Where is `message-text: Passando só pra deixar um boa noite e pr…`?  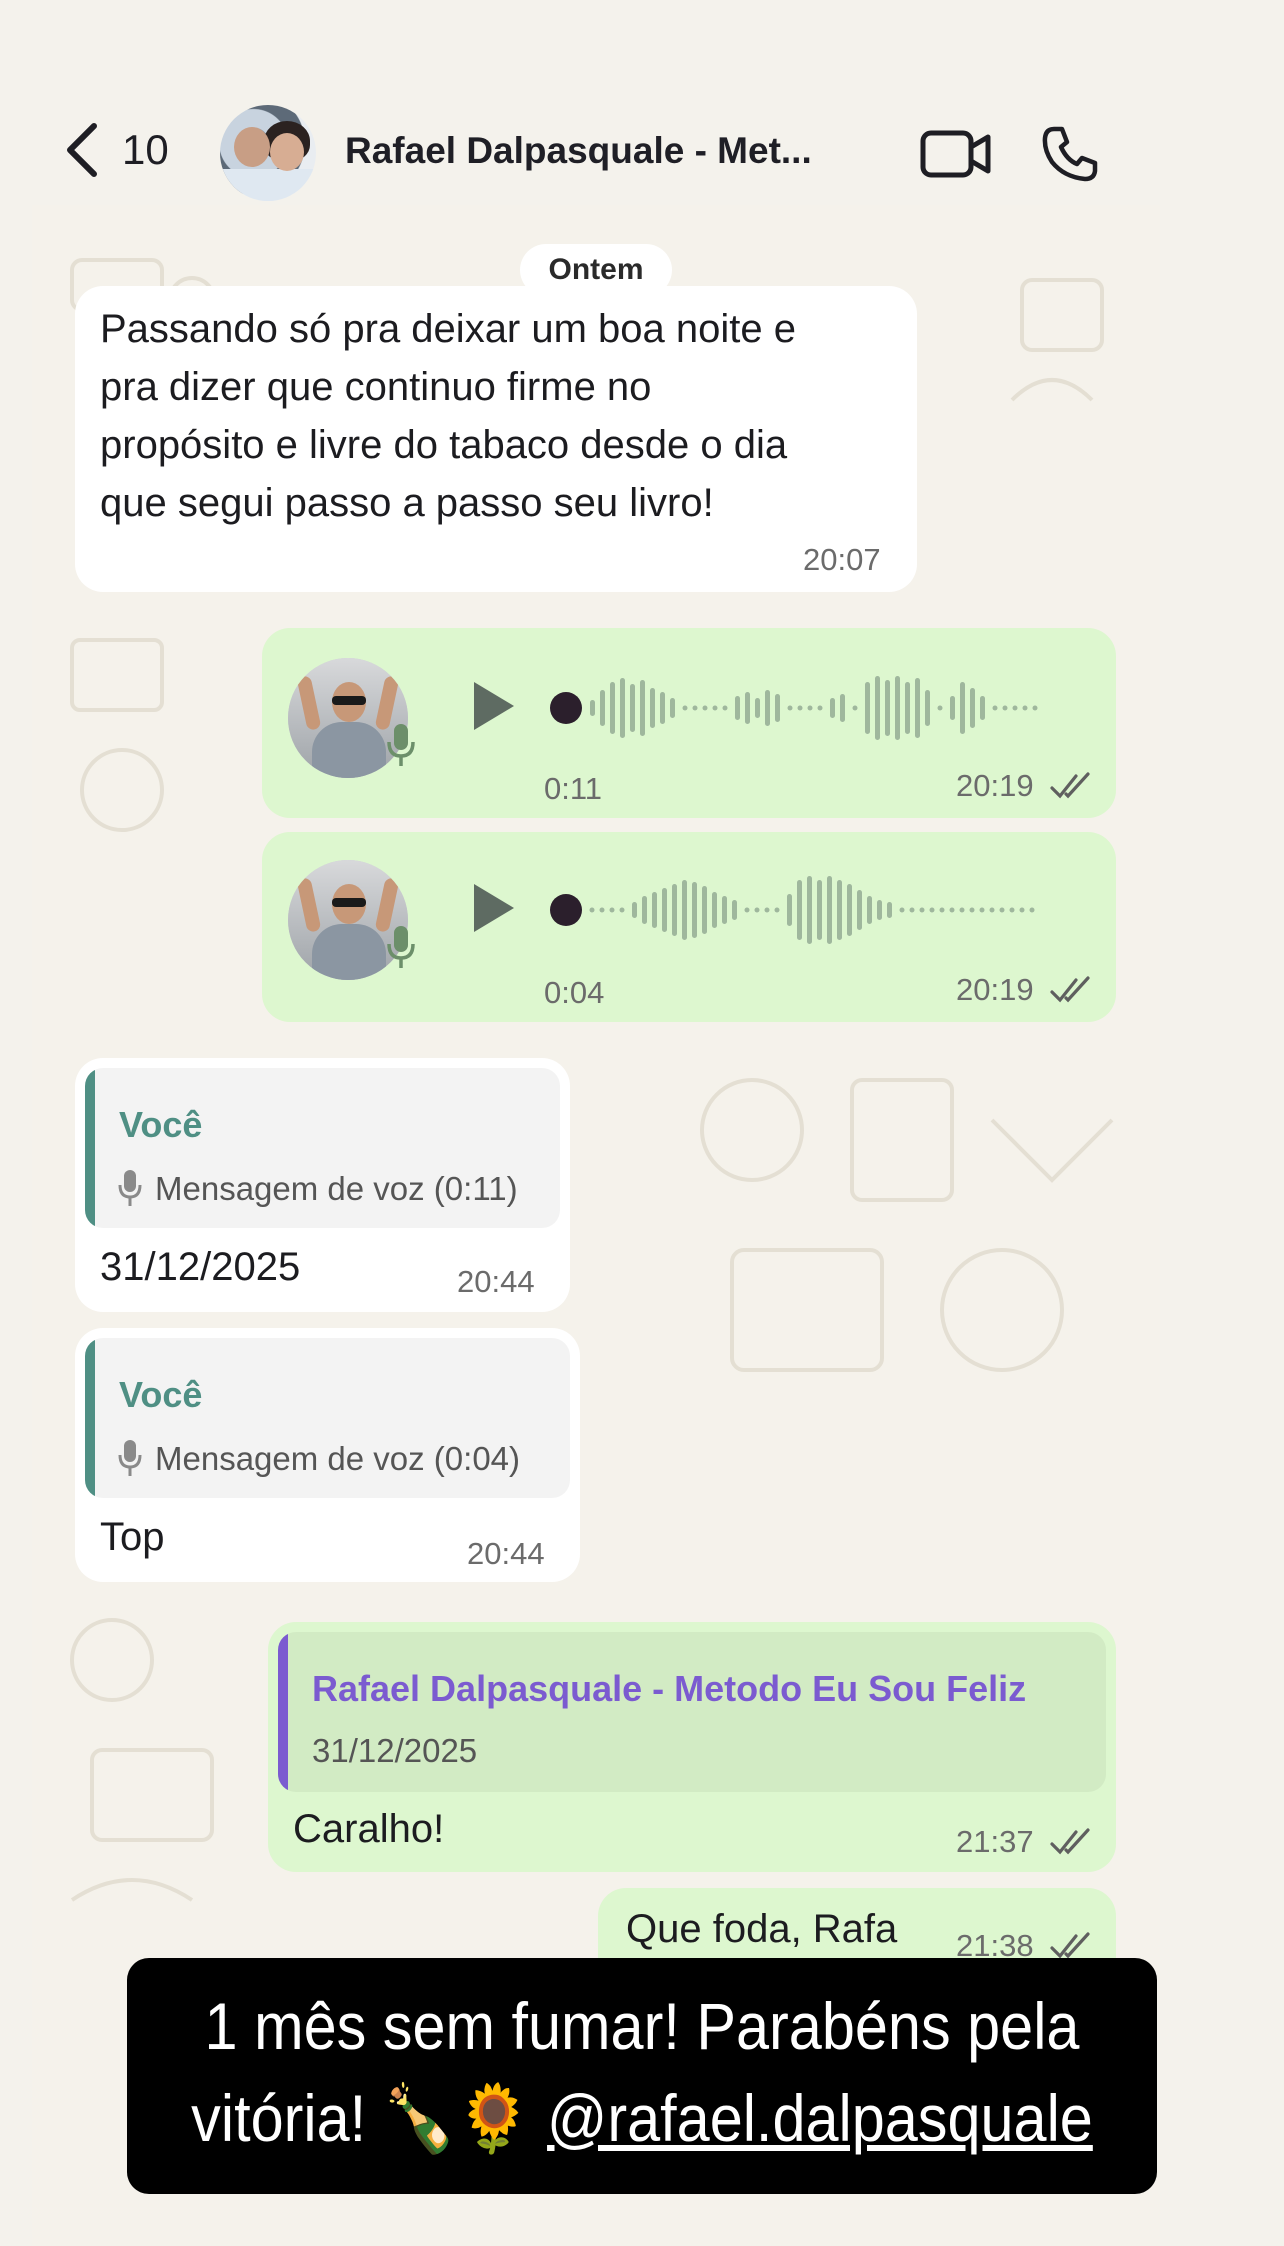 message-text: Passando só pra deixar um boa noite e pr… is located at coordinates (448, 416).